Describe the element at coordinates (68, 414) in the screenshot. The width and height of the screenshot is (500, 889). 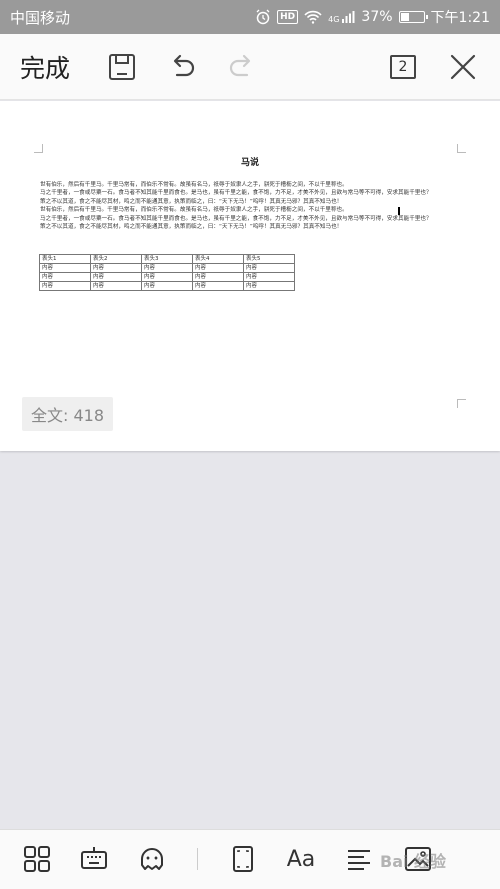
I see `word-count-badge: 全文: 418` at that location.